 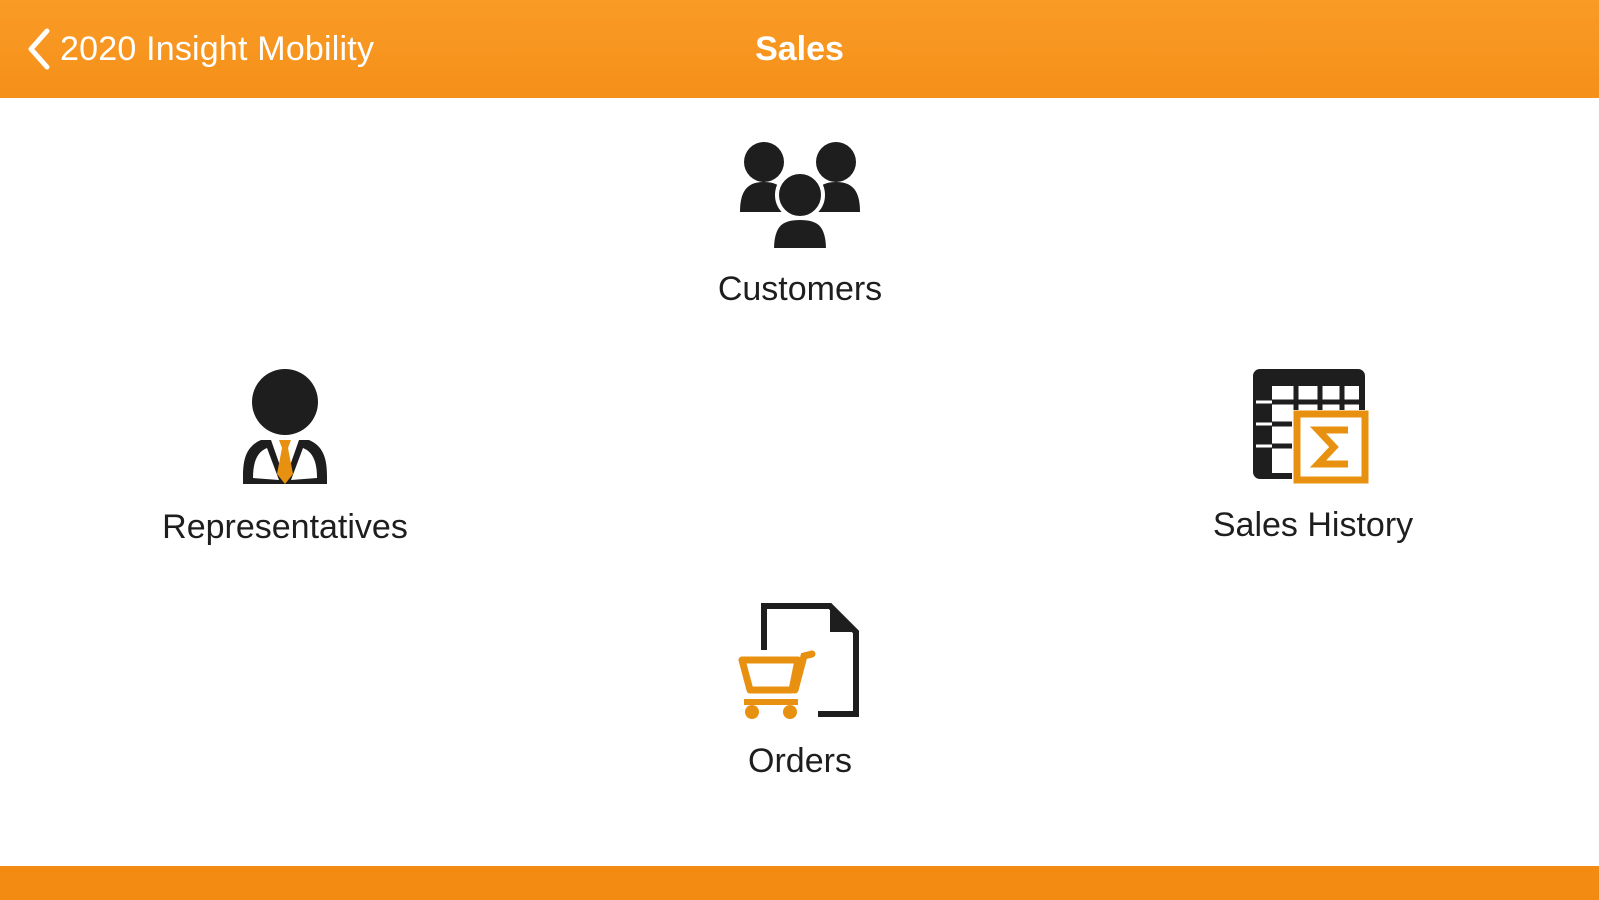 What do you see at coordinates (1311, 426) in the screenshot?
I see `spreadsheet-sigma-icon` at bounding box center [1311, 426].